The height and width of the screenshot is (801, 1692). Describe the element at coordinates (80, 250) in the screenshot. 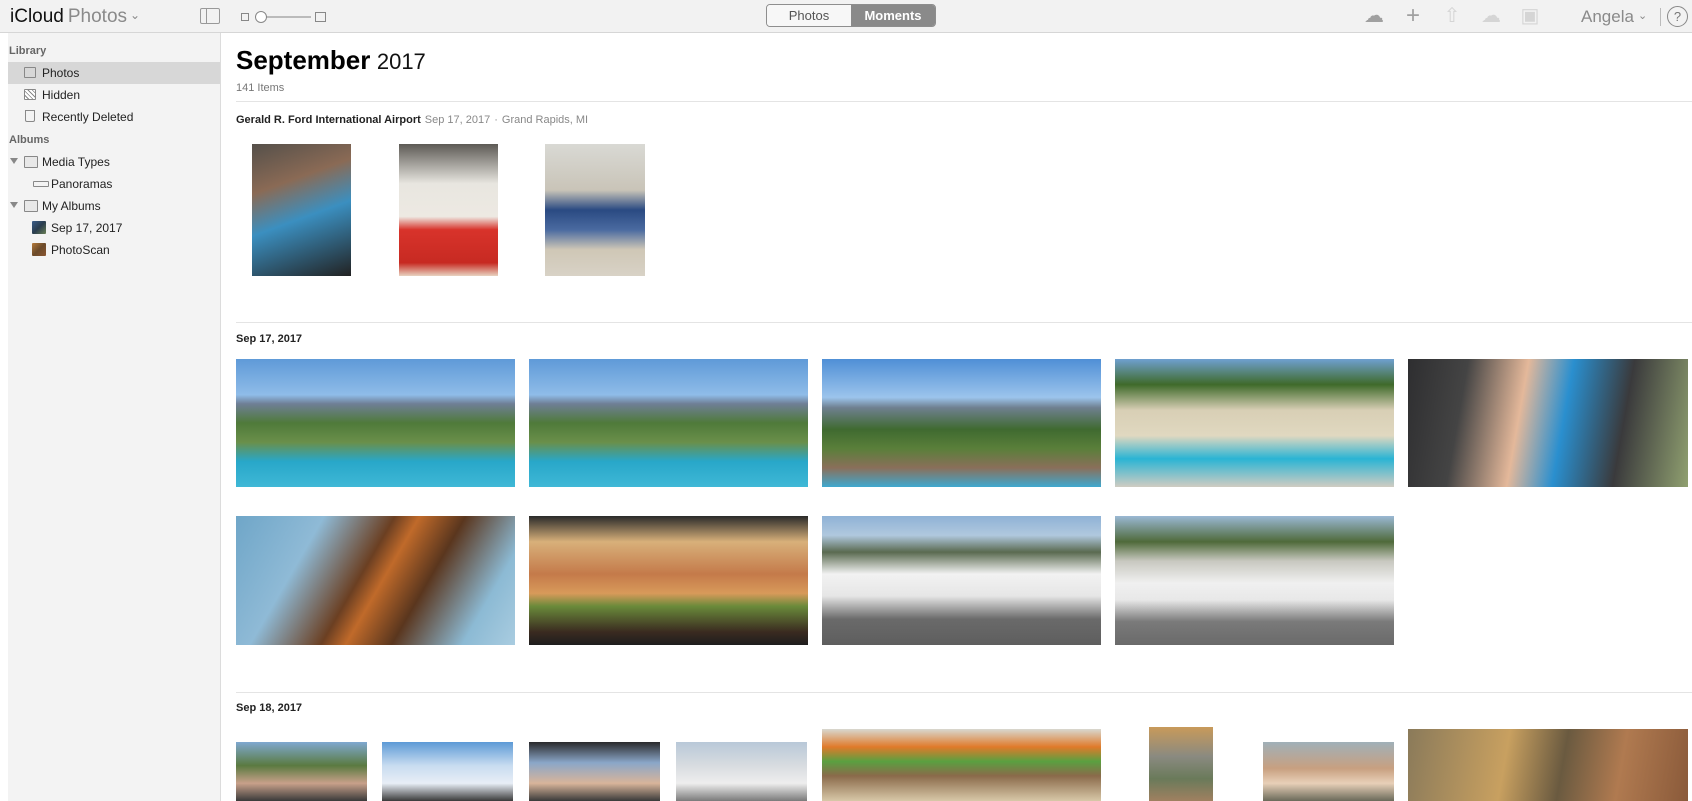

I see `sidebar-item-label: PhotoScan` at that location.